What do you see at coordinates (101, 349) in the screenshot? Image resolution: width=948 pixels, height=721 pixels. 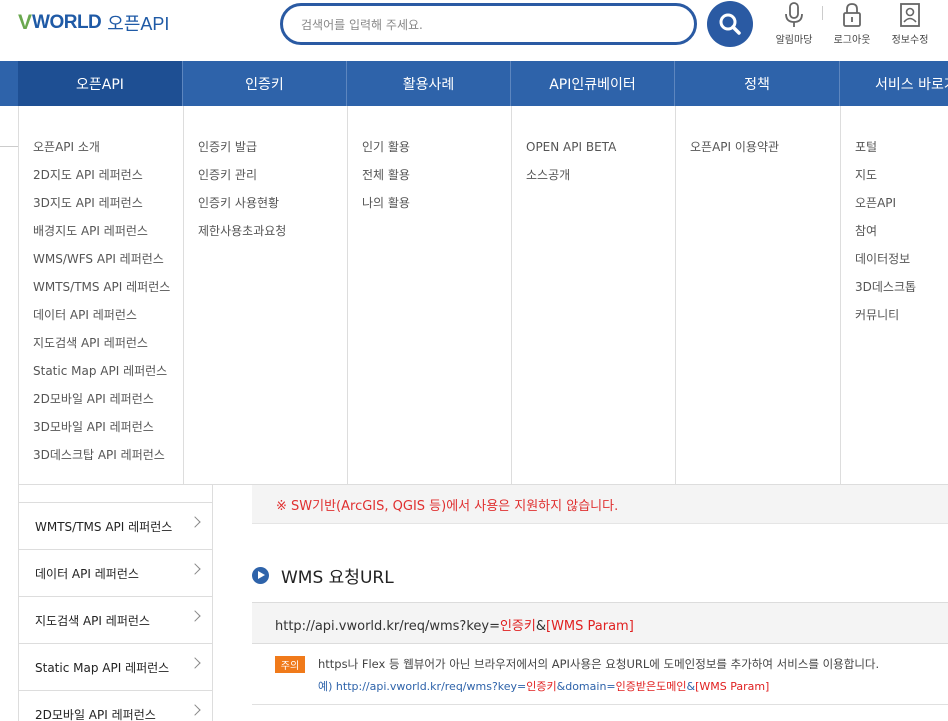 I see `menu-search-api: 지도검색 API 레퍼런스` at bounding box center [101, 349].